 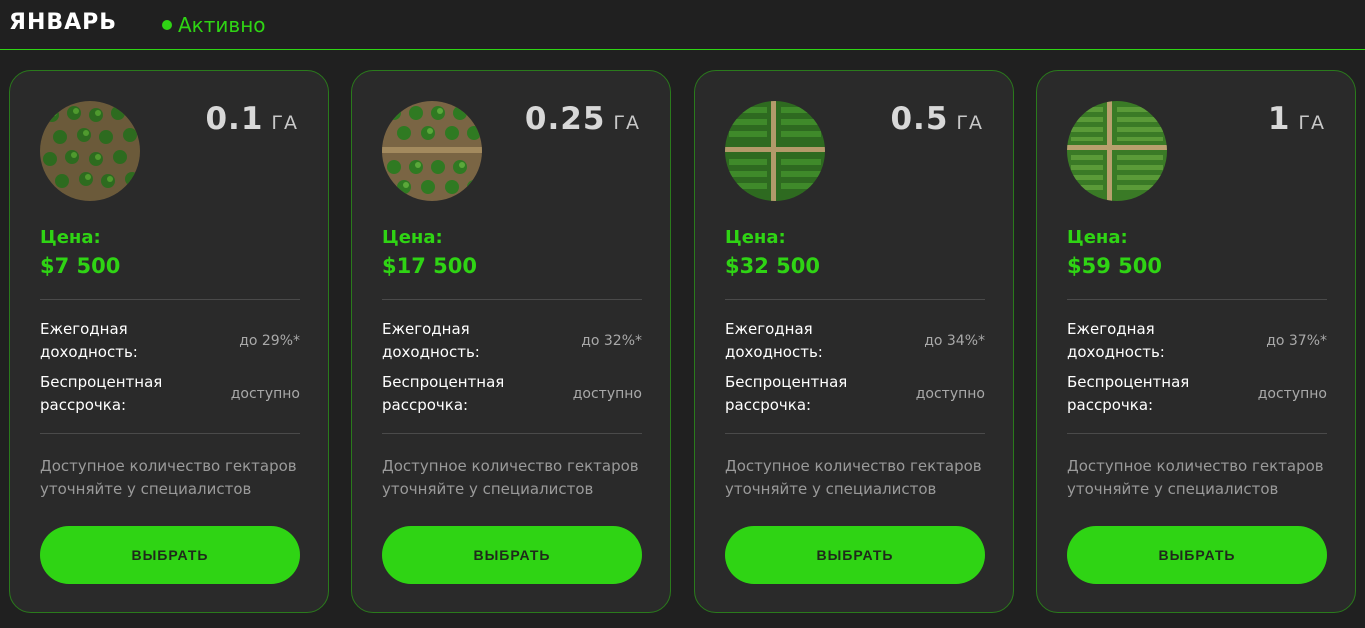 I want to click on month-header: ЯНВАРЬ Активно, so click(x=682, y=25).